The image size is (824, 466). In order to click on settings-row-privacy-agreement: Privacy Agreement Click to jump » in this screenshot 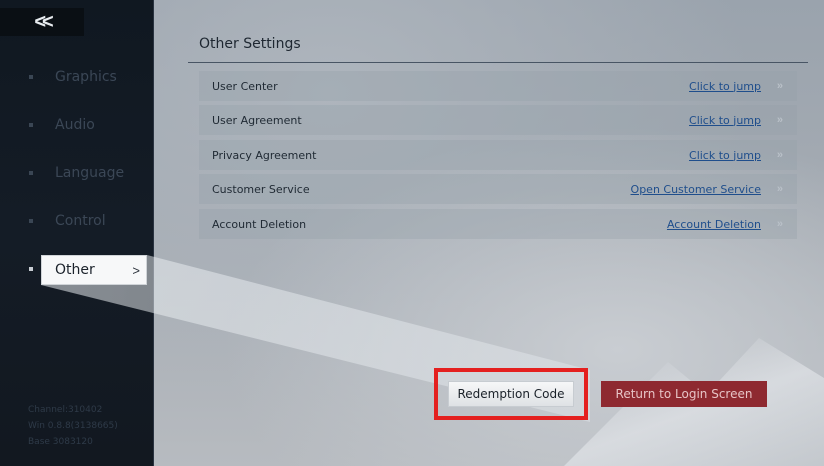, I will do `click(498, 155)`.